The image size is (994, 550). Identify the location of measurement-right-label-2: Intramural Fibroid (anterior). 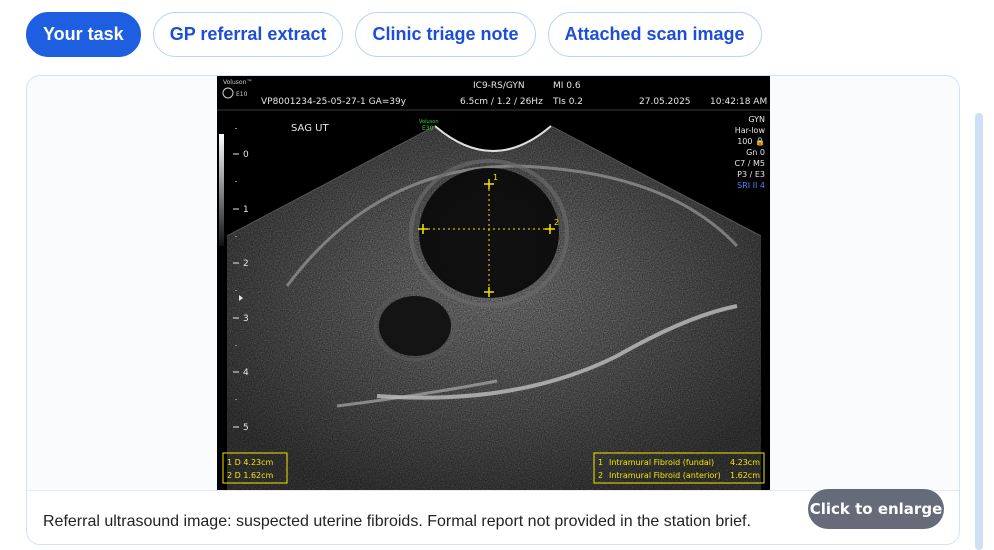
(665, 475).